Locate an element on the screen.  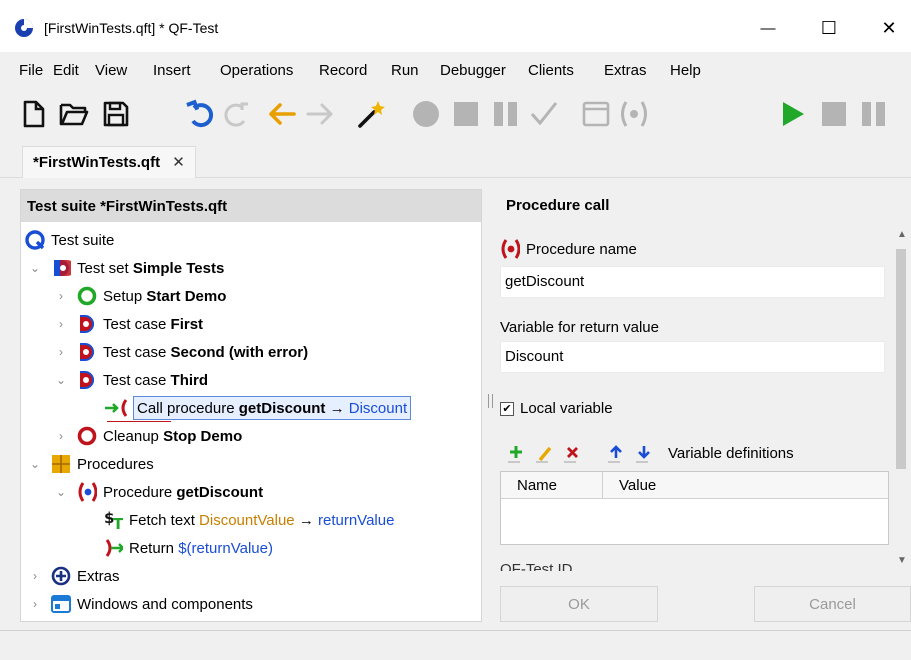
menu-help: Help is located at coordinates (685, 70).